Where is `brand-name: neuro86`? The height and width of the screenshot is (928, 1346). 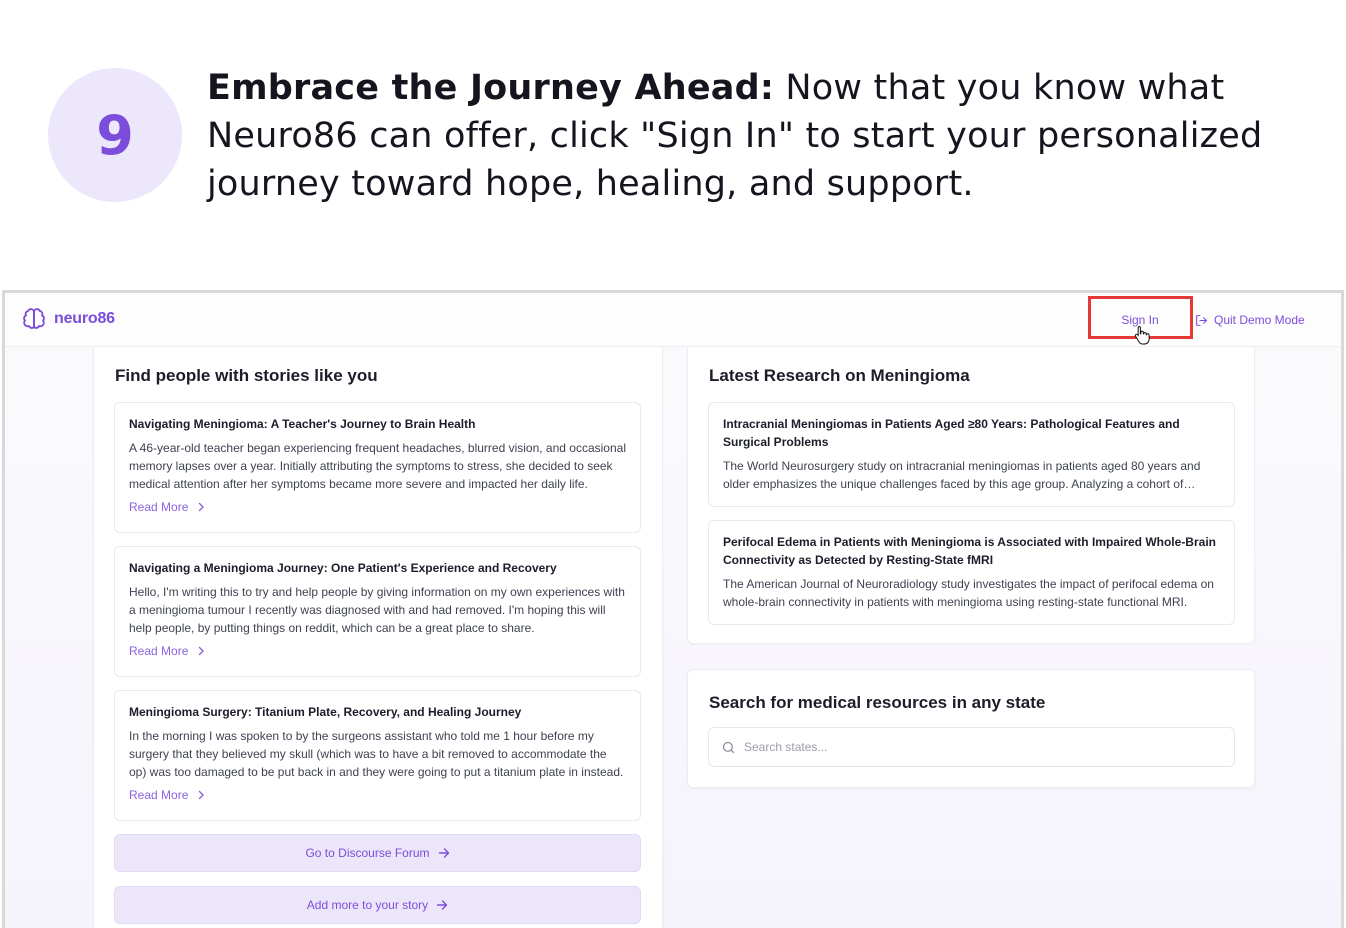
brand-name: neuro86 is located at coordinates (84, 318).